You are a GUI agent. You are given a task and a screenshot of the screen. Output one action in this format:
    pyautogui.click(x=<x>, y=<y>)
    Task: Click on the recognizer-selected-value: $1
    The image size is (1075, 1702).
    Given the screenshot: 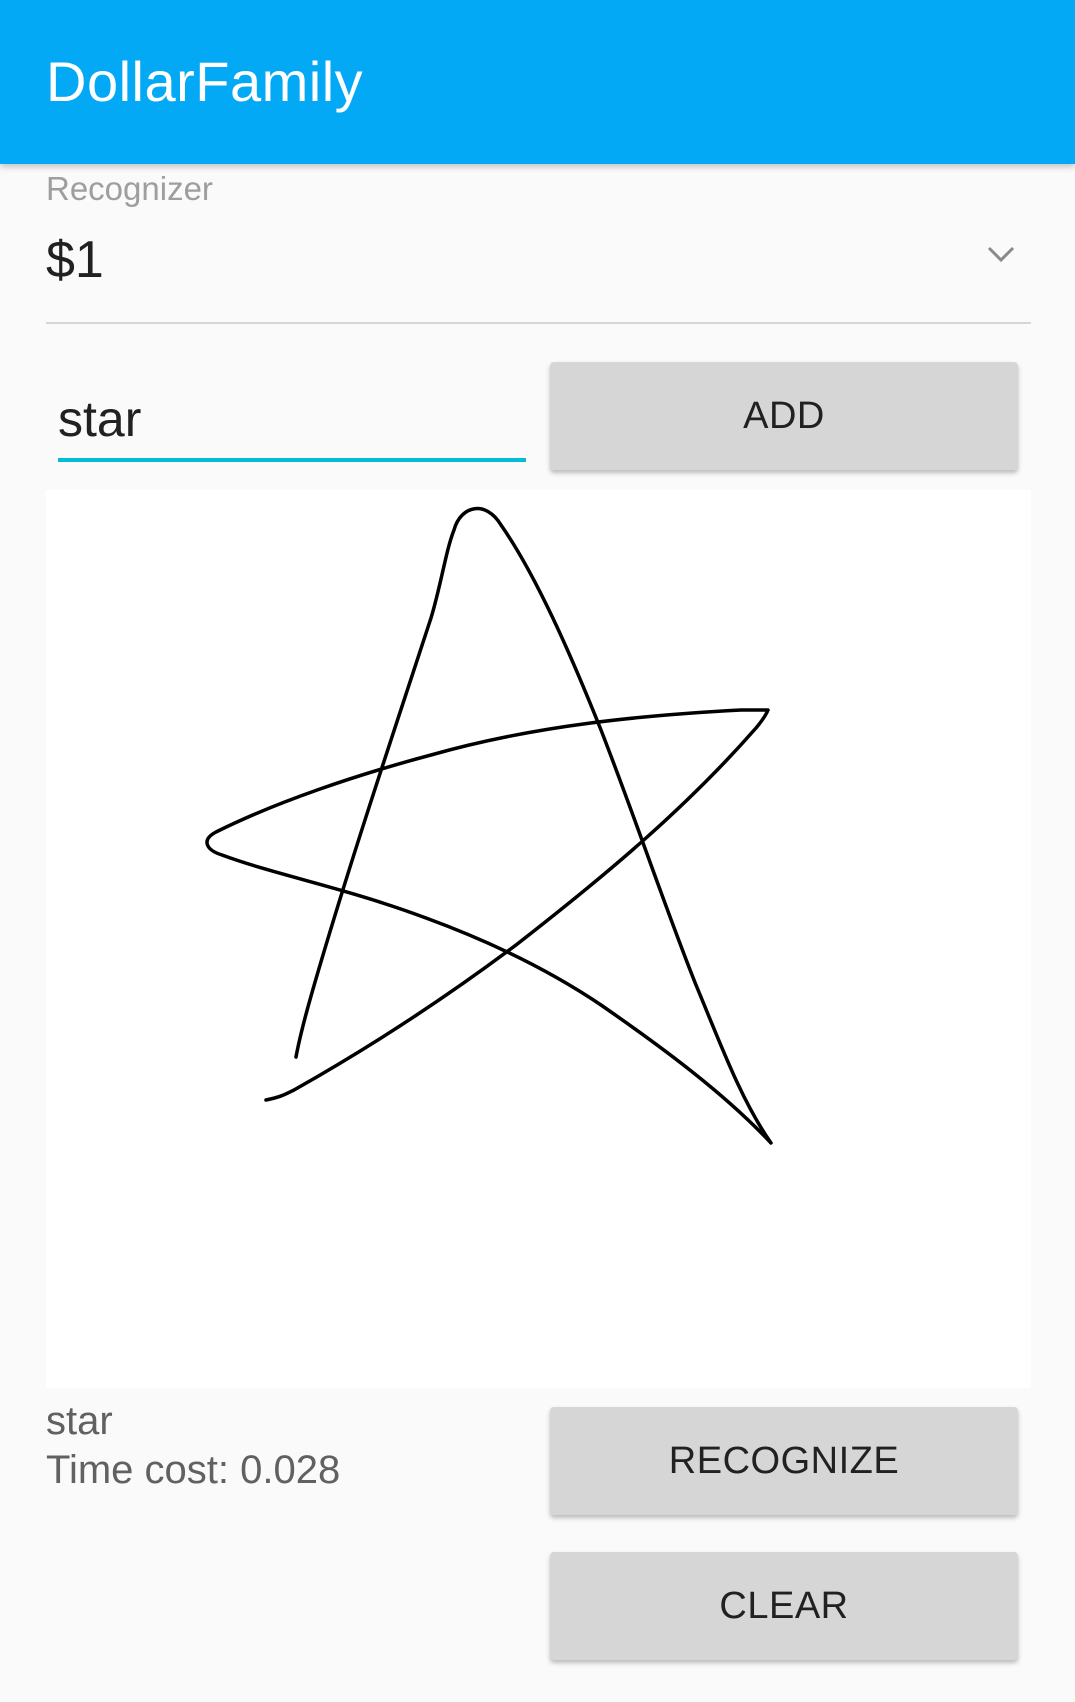 What is the action you would take?
    pyautogui.click(x=75, y=260)
    